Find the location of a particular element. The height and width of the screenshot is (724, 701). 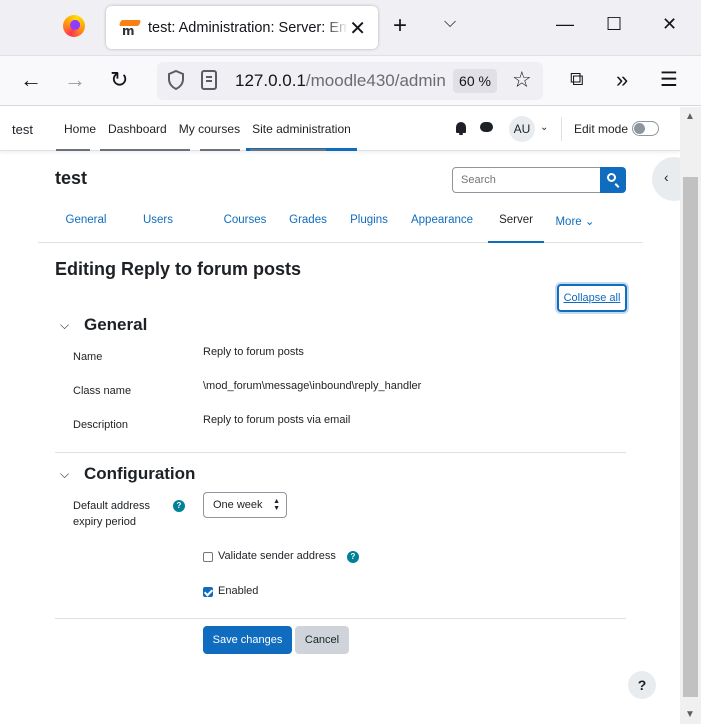

tab-appearance: Appearance is located at coordinates (442, 222).